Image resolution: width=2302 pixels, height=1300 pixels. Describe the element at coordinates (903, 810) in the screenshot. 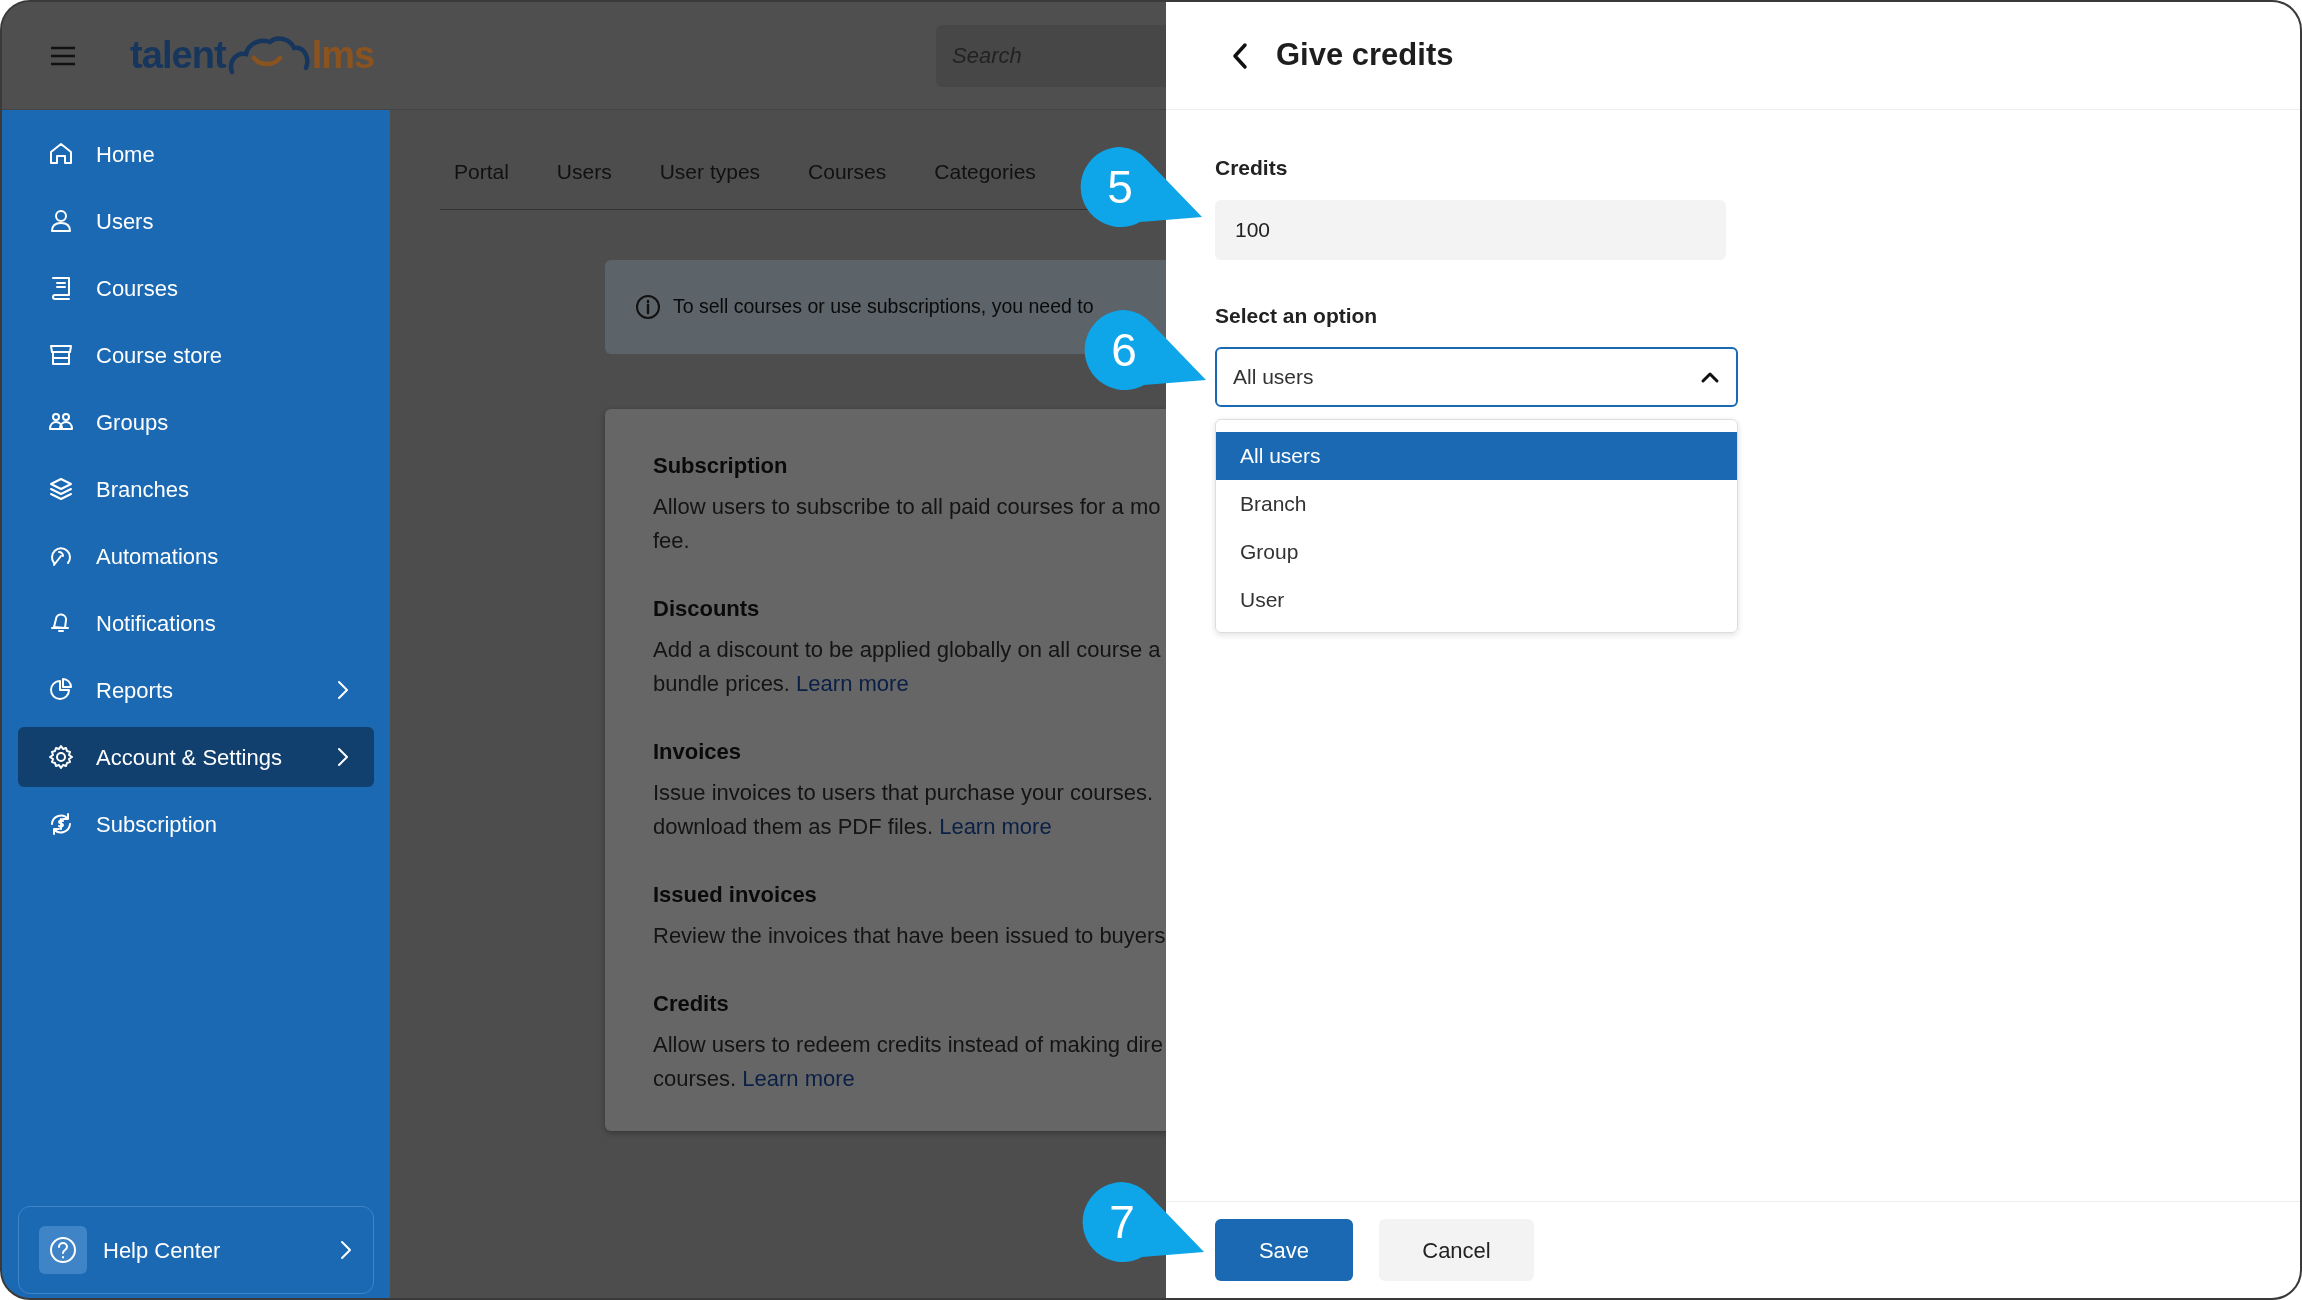

I see `section-description: Issue invoices to users that purchase your courses. download them as PDF files. Learn more` at that location.